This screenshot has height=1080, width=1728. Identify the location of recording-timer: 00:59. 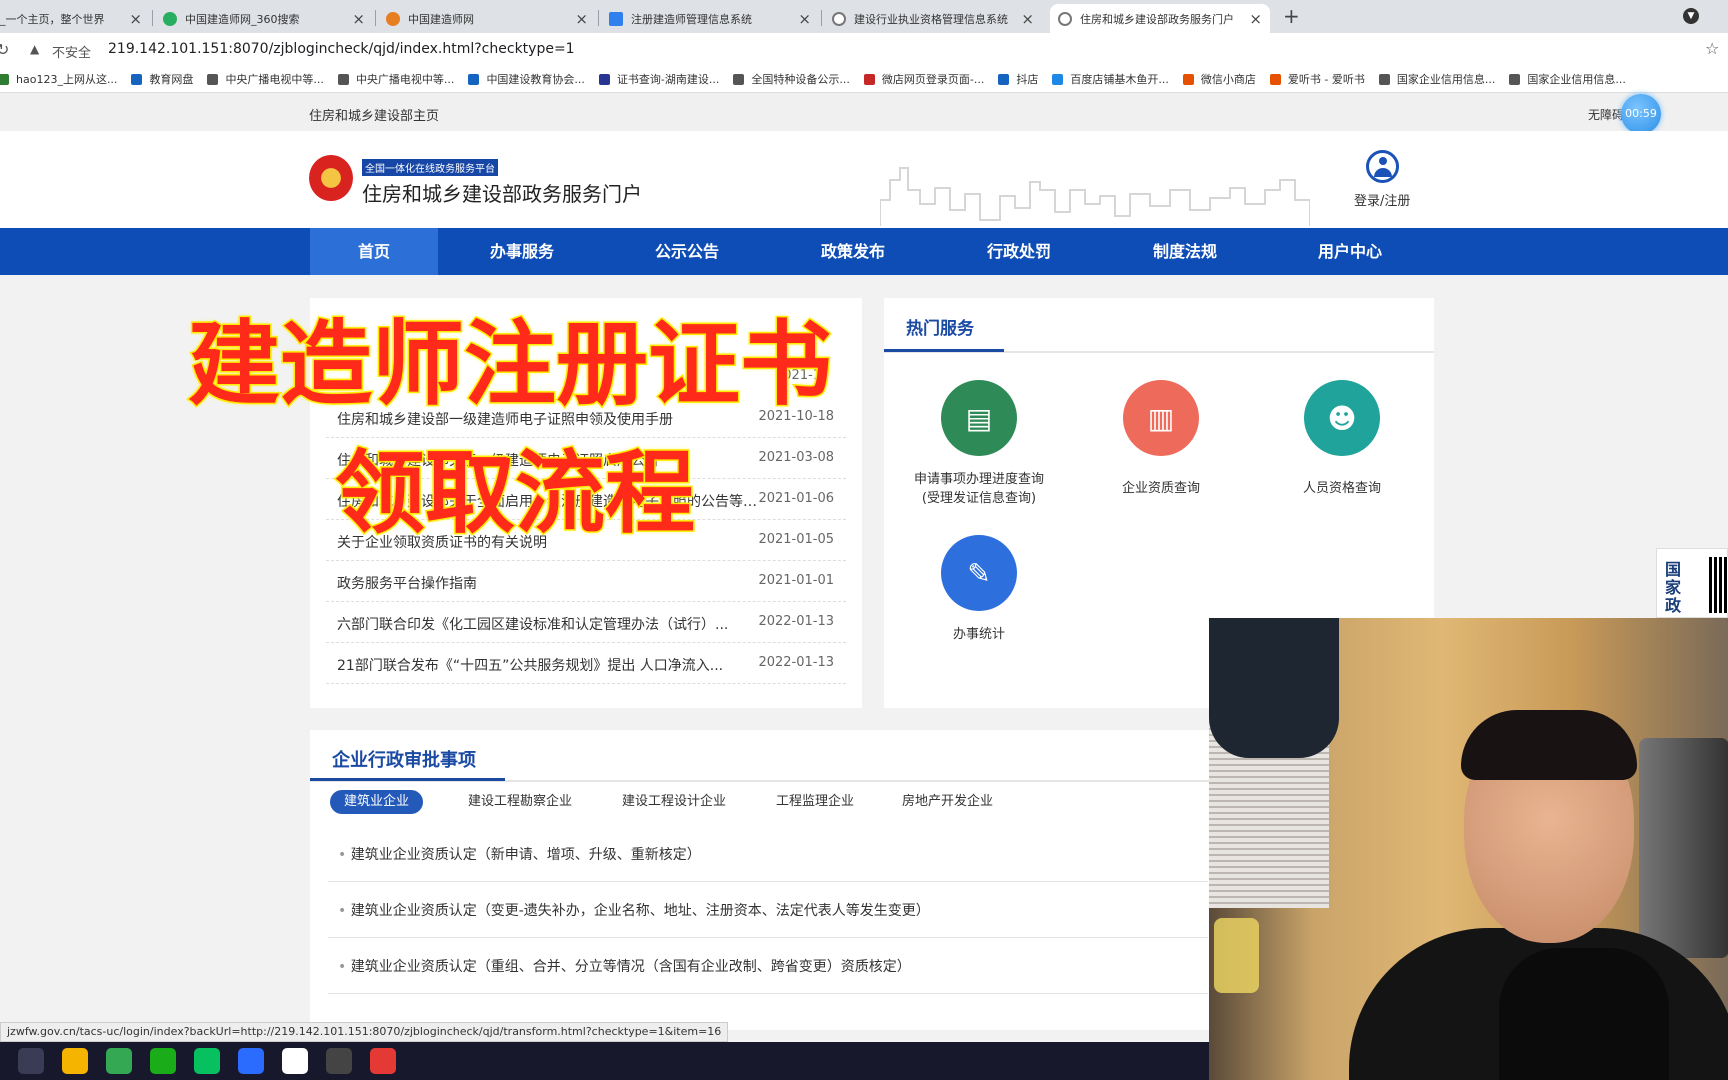
(1641, 114).